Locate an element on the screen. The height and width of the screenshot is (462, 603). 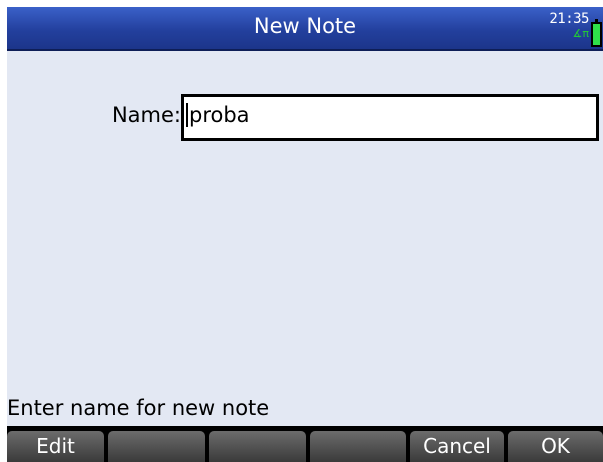
angle-mode-indicator: ∡π is located at coordinates (580, 33).